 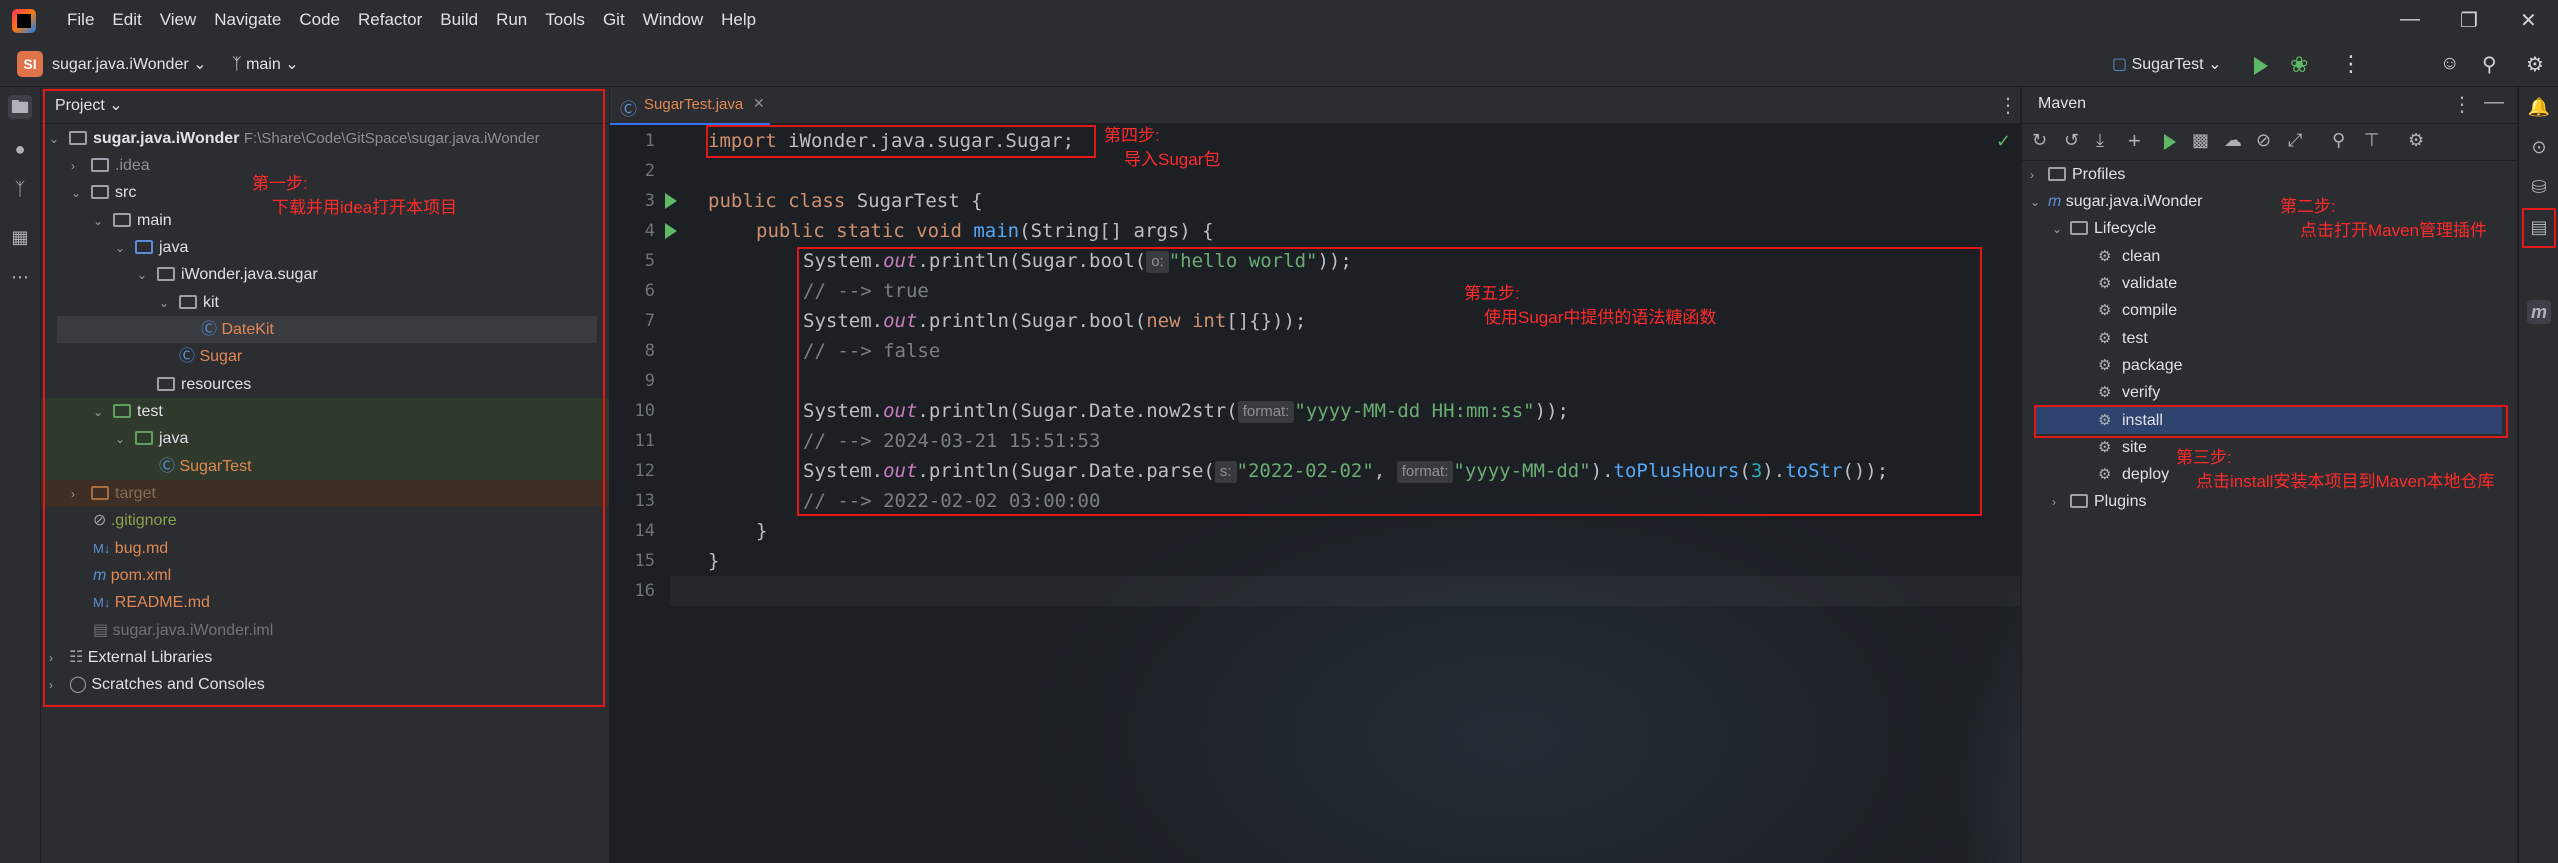 What do you see at coordinates (2166, 64) in the screenshot?
I see `run-config-dropdown: ▢ SugarTest ⌄` at bounding box center [2166, 64].